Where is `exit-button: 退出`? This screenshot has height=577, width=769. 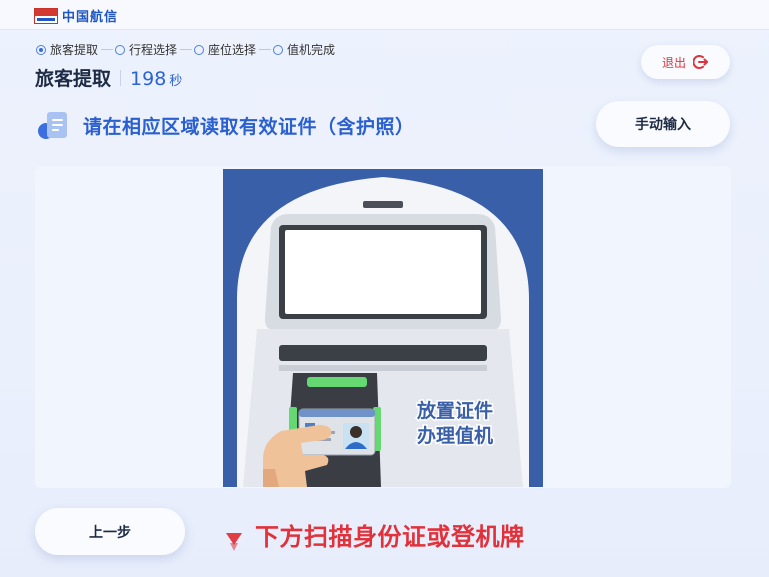 exit-button: 退出 is located at coordinates (685, 62).